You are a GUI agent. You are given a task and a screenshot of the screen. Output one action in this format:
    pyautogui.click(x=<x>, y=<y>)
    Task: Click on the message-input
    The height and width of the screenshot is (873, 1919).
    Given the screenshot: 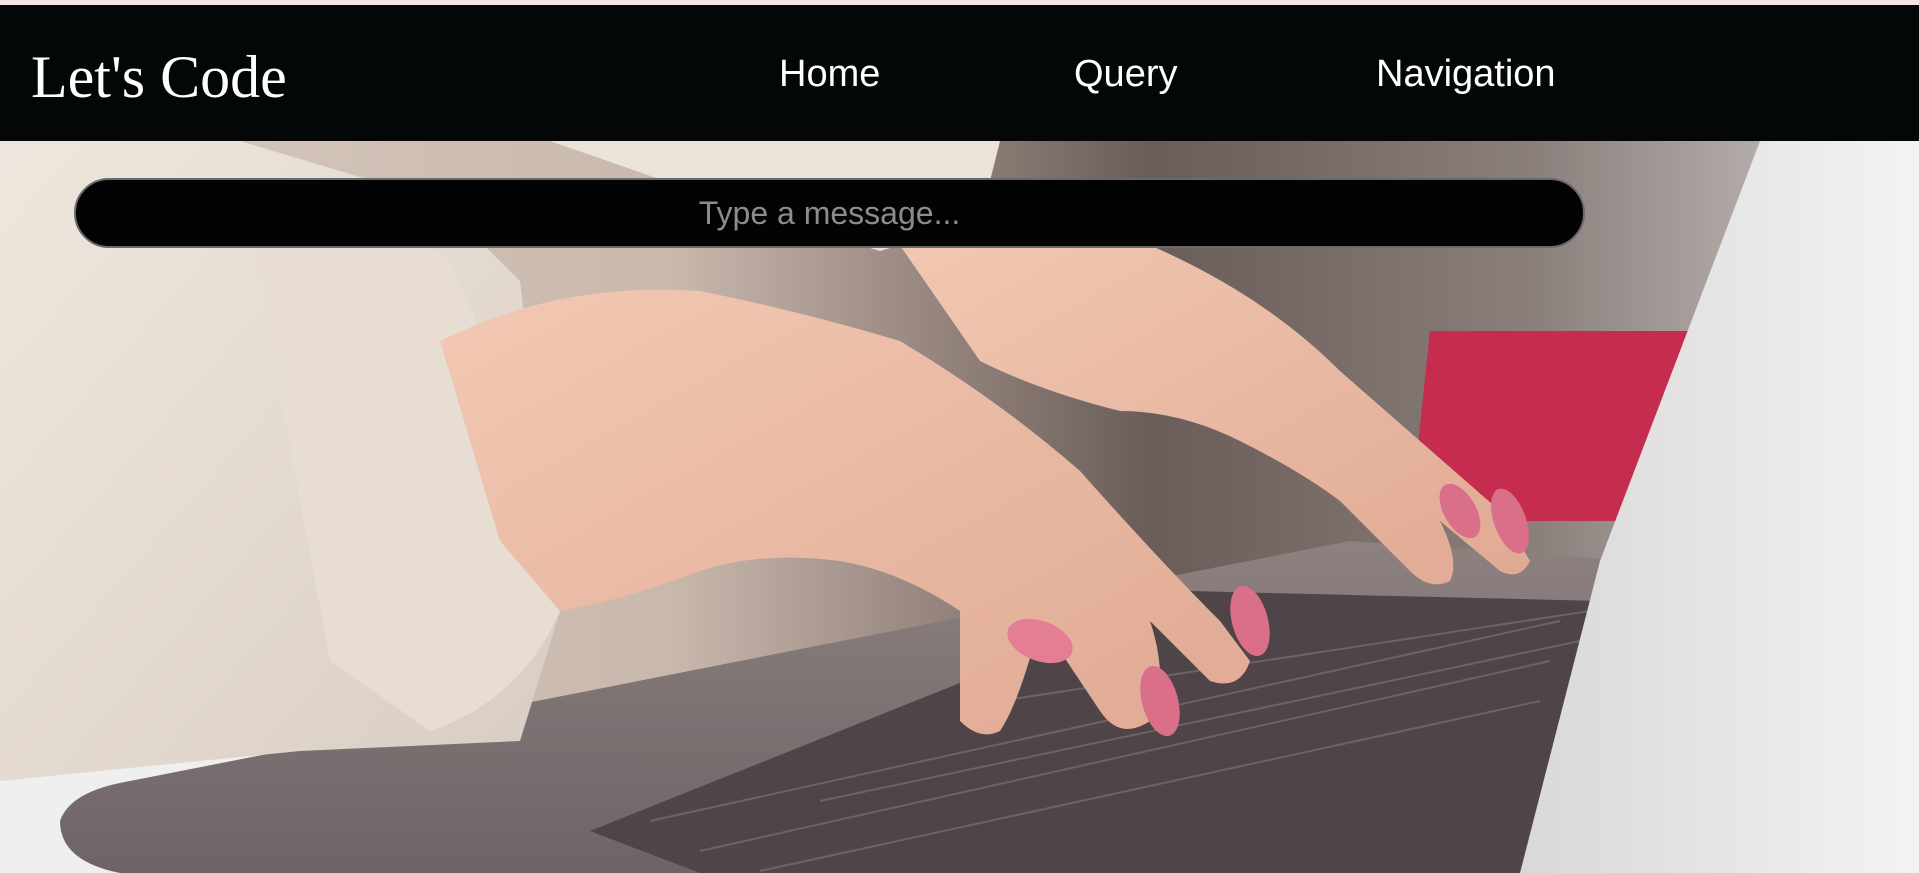 What is the action you would take?
    pyautogui.click(x=829, y=213)
    